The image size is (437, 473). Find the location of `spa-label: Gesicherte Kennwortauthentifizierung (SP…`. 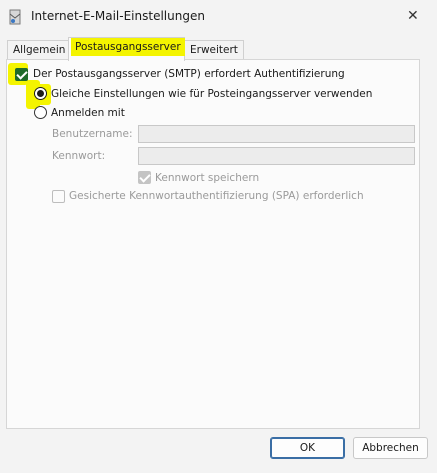

spa-label: Gesicherte Kennwortauthentifizierung (SP… is located at coordinates (216, 196).